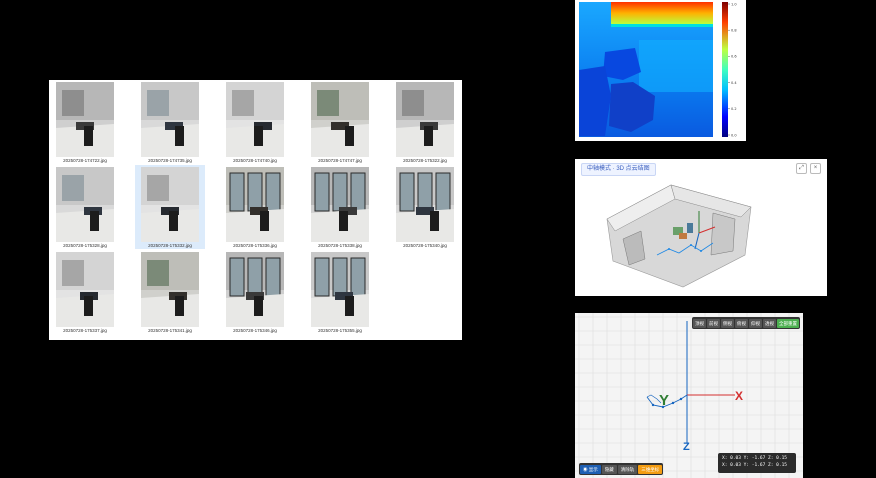  I want to click on colorbar-tick-label: 0.4, so click(734, 83).